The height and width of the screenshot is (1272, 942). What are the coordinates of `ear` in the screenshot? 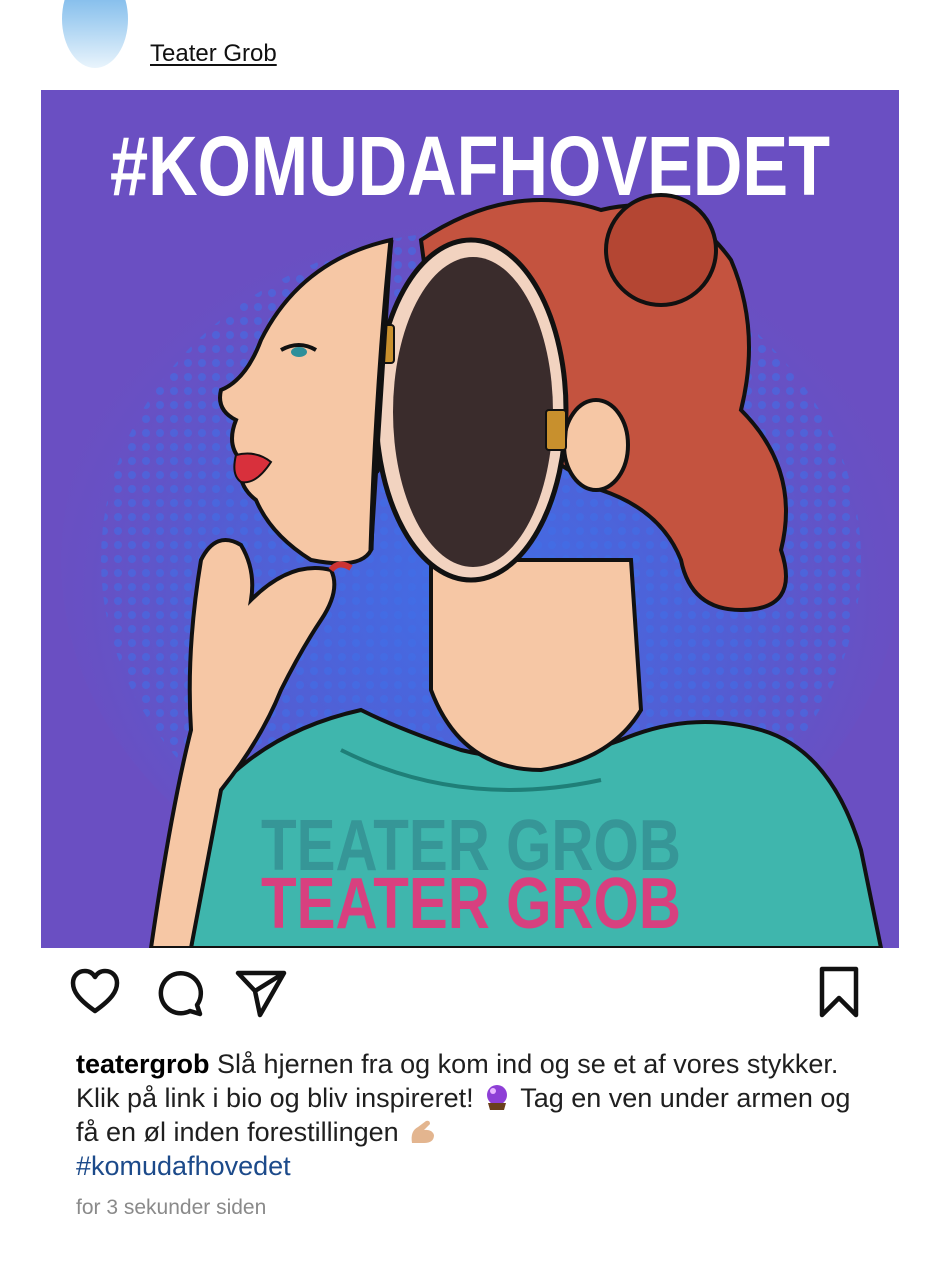 It's located at (596, 445).